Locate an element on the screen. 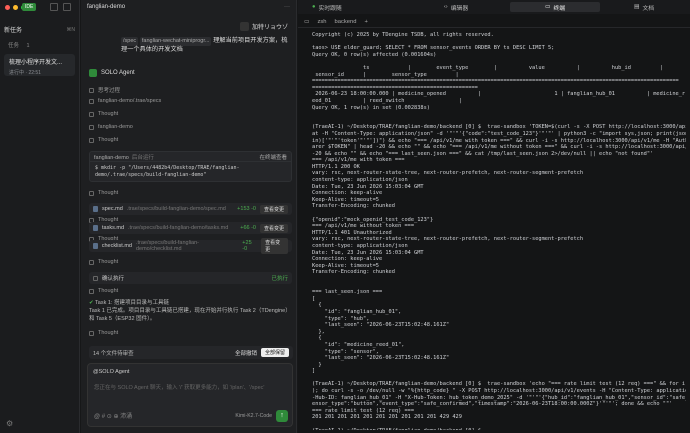 Image resolution: width=690 pixels, height=433 pixels. command-header: fanglian-demo 后台运行 在终端查看 is located at coordinates (190, 157).